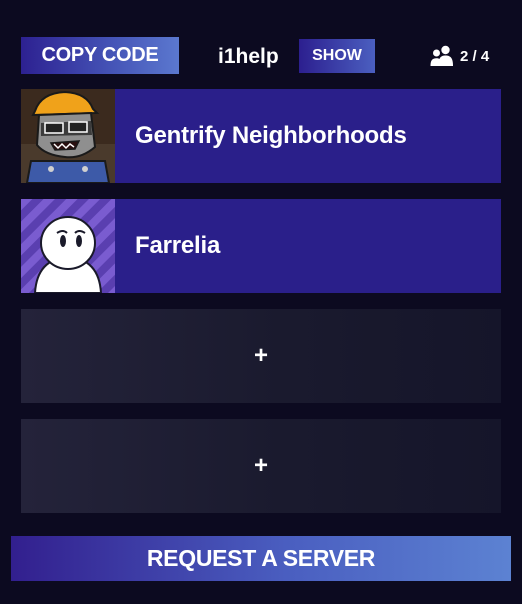  Describe the element at coordinates (100, 55) in the screenshot. I see `copy-code-button: COPY CODE` at that location.